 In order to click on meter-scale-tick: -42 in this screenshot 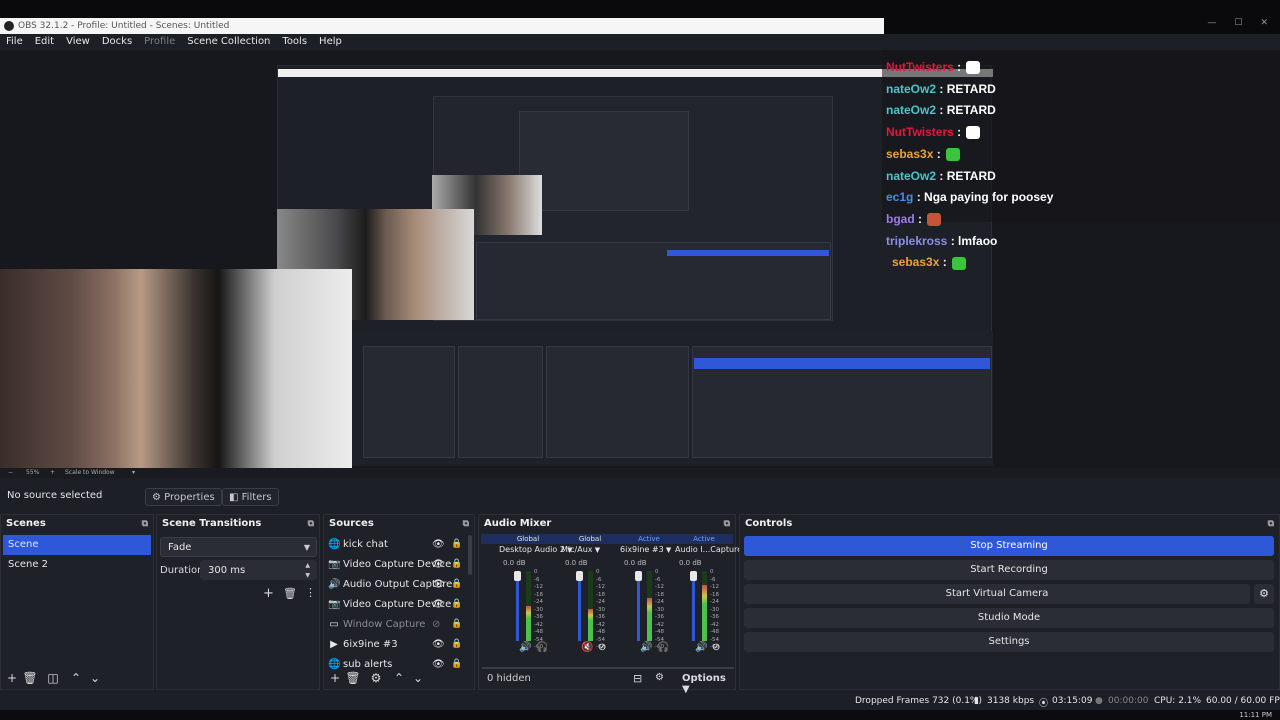, I will do `click(714, 624)`.